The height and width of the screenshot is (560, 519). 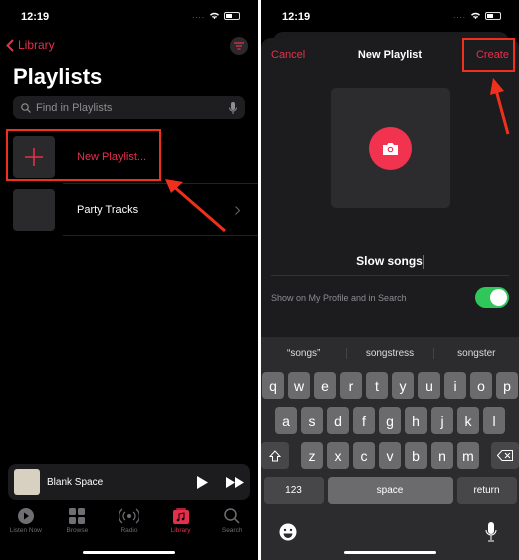 What do you see at coordinates (325, 385) in the screenshot?
I see `key-e: e` at bounding box center [325, 385].